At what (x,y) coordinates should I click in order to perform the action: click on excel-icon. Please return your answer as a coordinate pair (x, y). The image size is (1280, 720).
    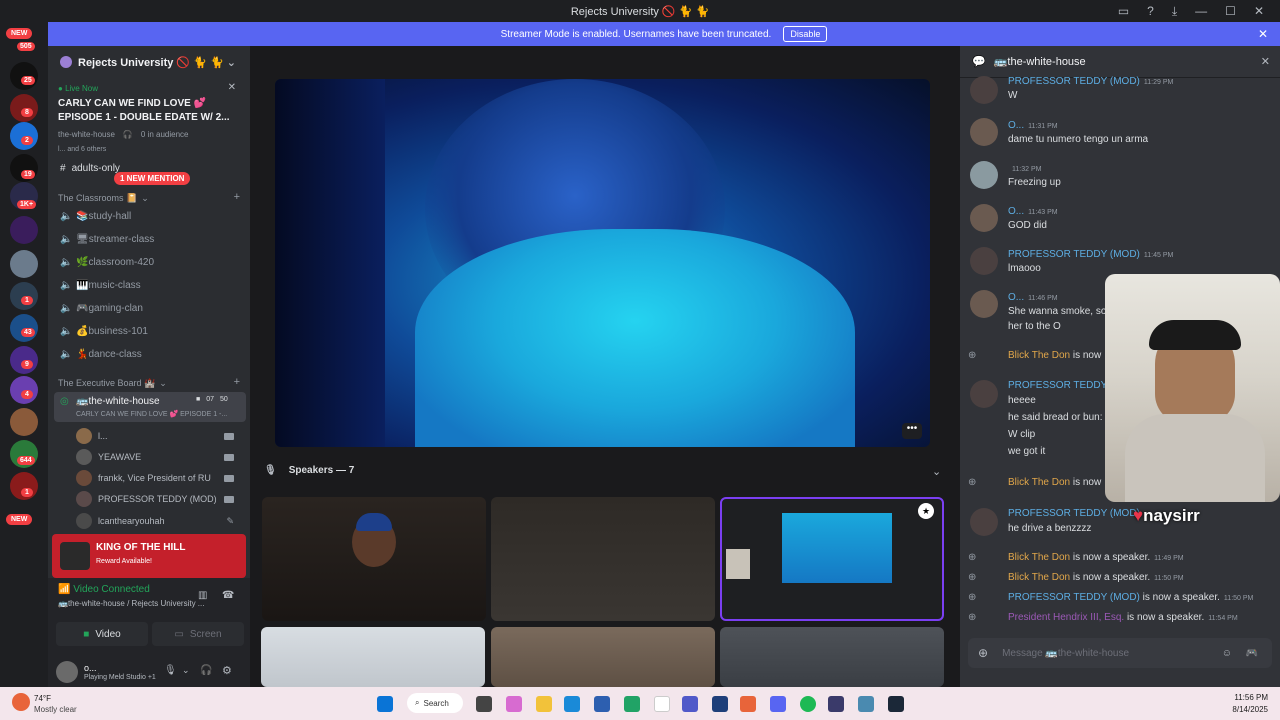
    Looking at the image, I should click on (632, 704).